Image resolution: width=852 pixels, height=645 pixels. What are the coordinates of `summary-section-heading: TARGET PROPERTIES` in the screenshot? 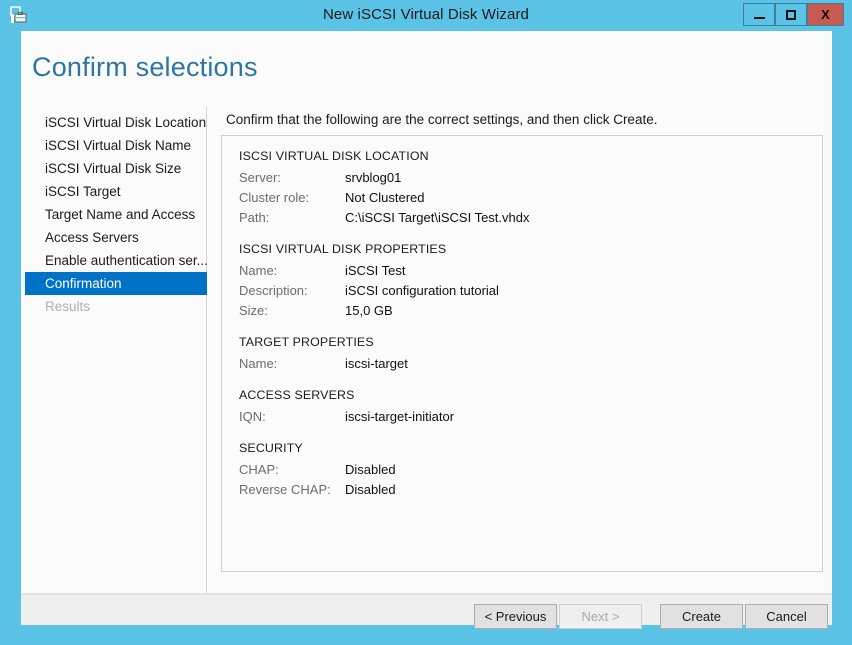 It's located at (306, 342).